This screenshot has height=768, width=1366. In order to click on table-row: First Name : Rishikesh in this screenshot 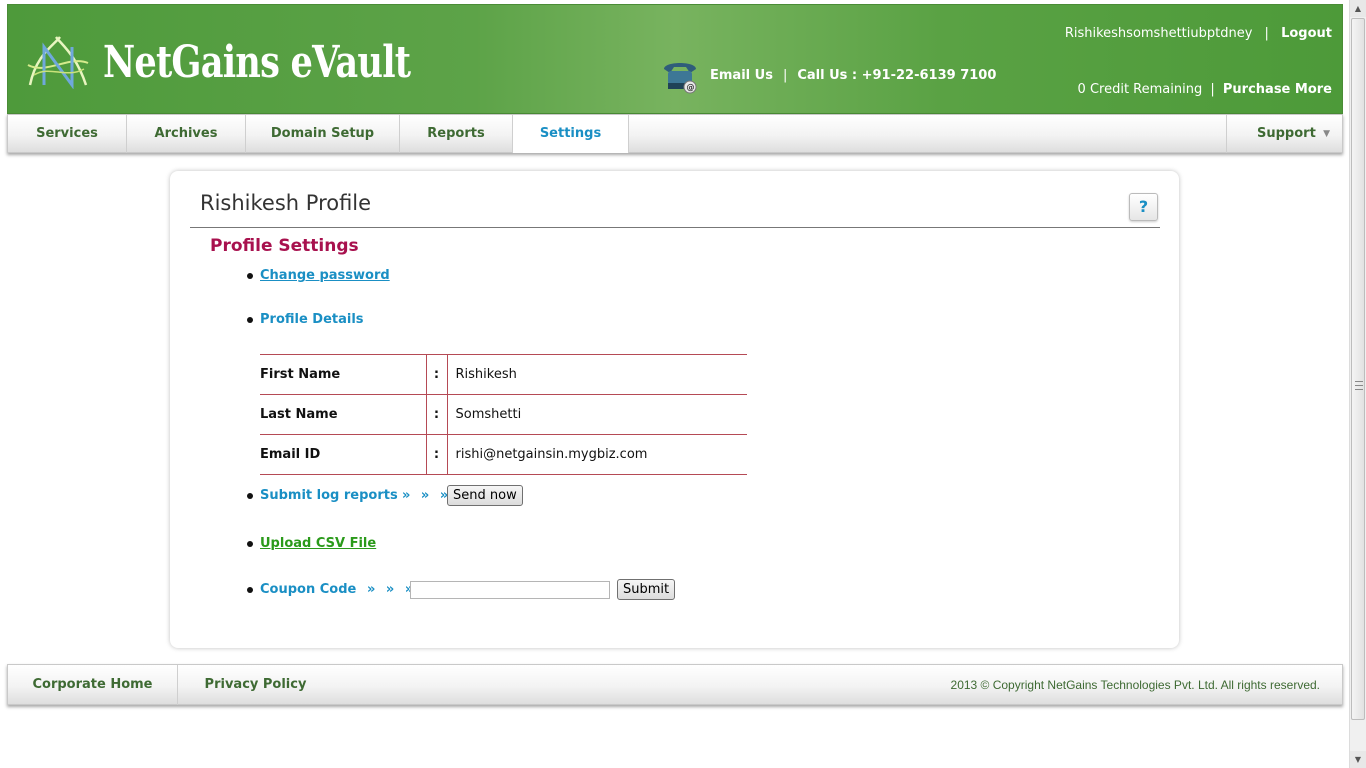, I will do `click(503, 374)`.